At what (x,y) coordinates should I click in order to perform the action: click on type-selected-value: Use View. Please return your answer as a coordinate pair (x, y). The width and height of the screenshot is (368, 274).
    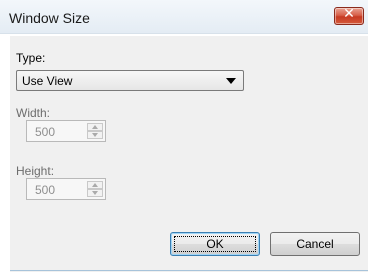
    Looking at the image, I should click on (47, 81).